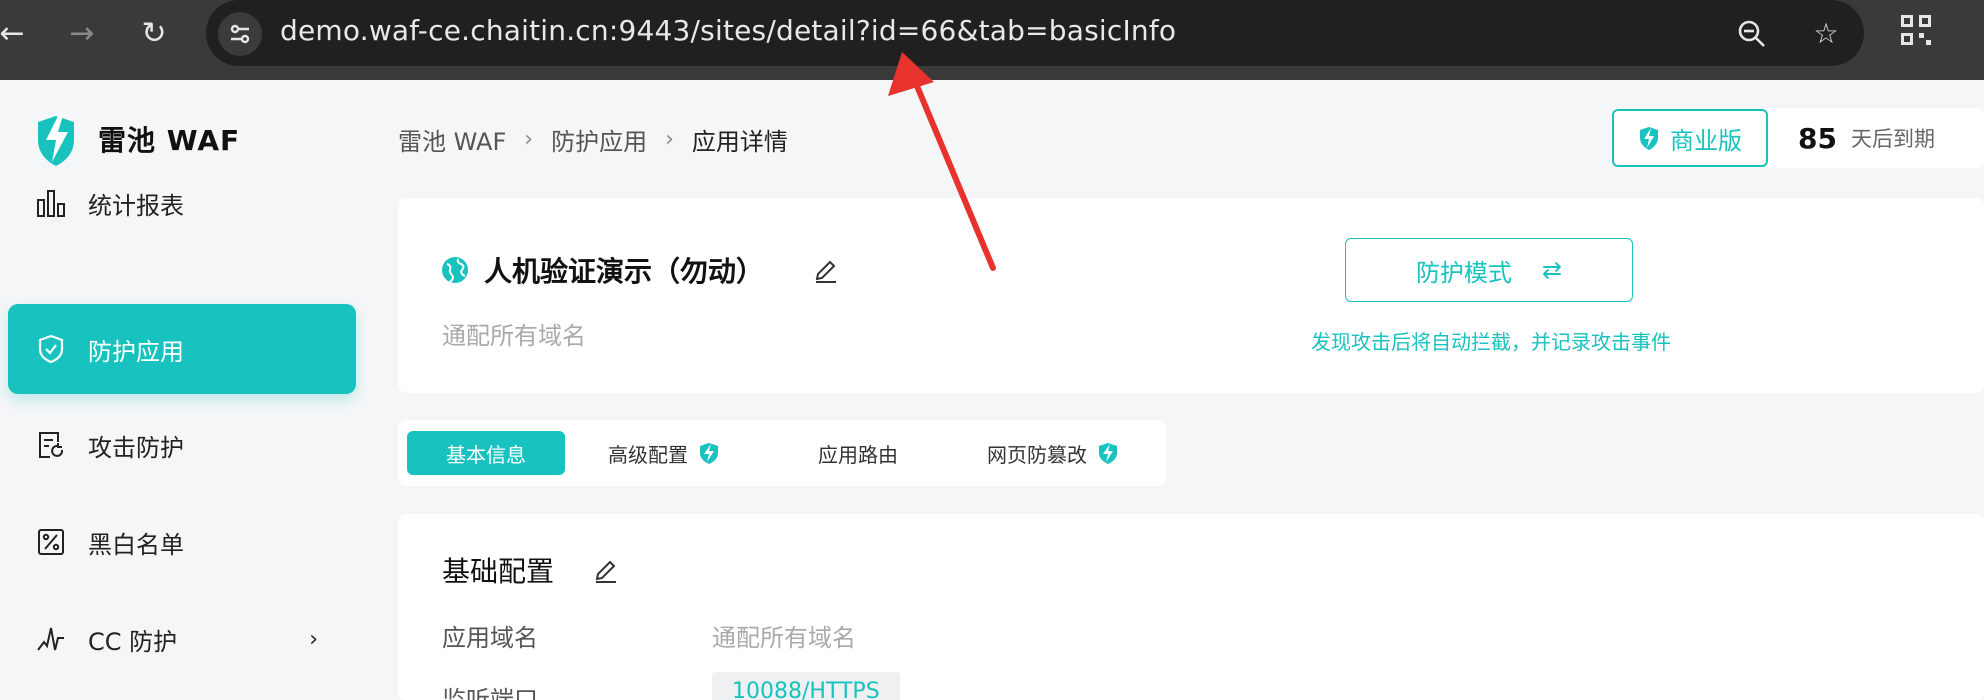  I want to click on section-title: 基础配置, so click(531, 570).